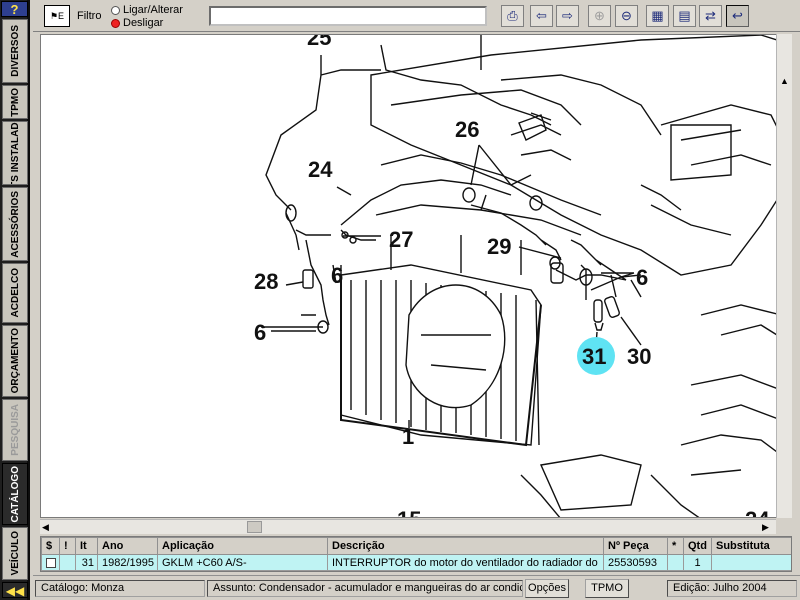 This screenshot has height=600, width=800. I want to click on tab-catalogo: CATÁLOGO, so click(15, 494).